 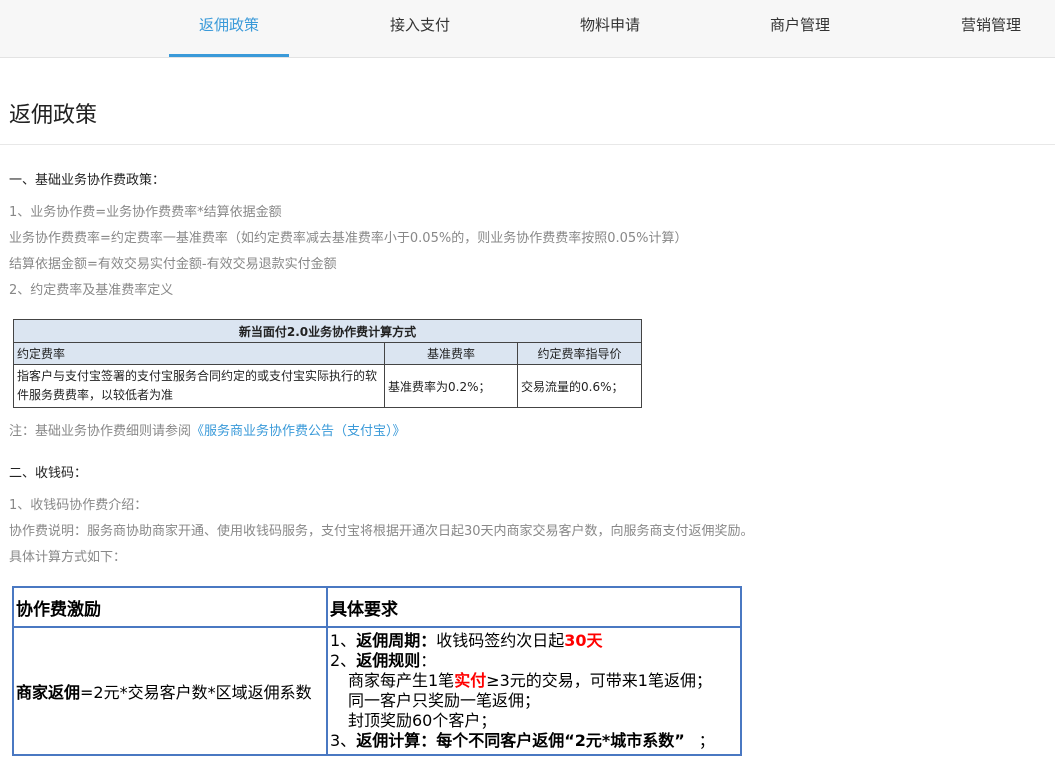 What do you see at coordinates (145, 212) in the screenshot?
I see `section1-line-1: 1、业务协作费=业务协作费费率*结算依据金额` at bounding box center [145, 212].